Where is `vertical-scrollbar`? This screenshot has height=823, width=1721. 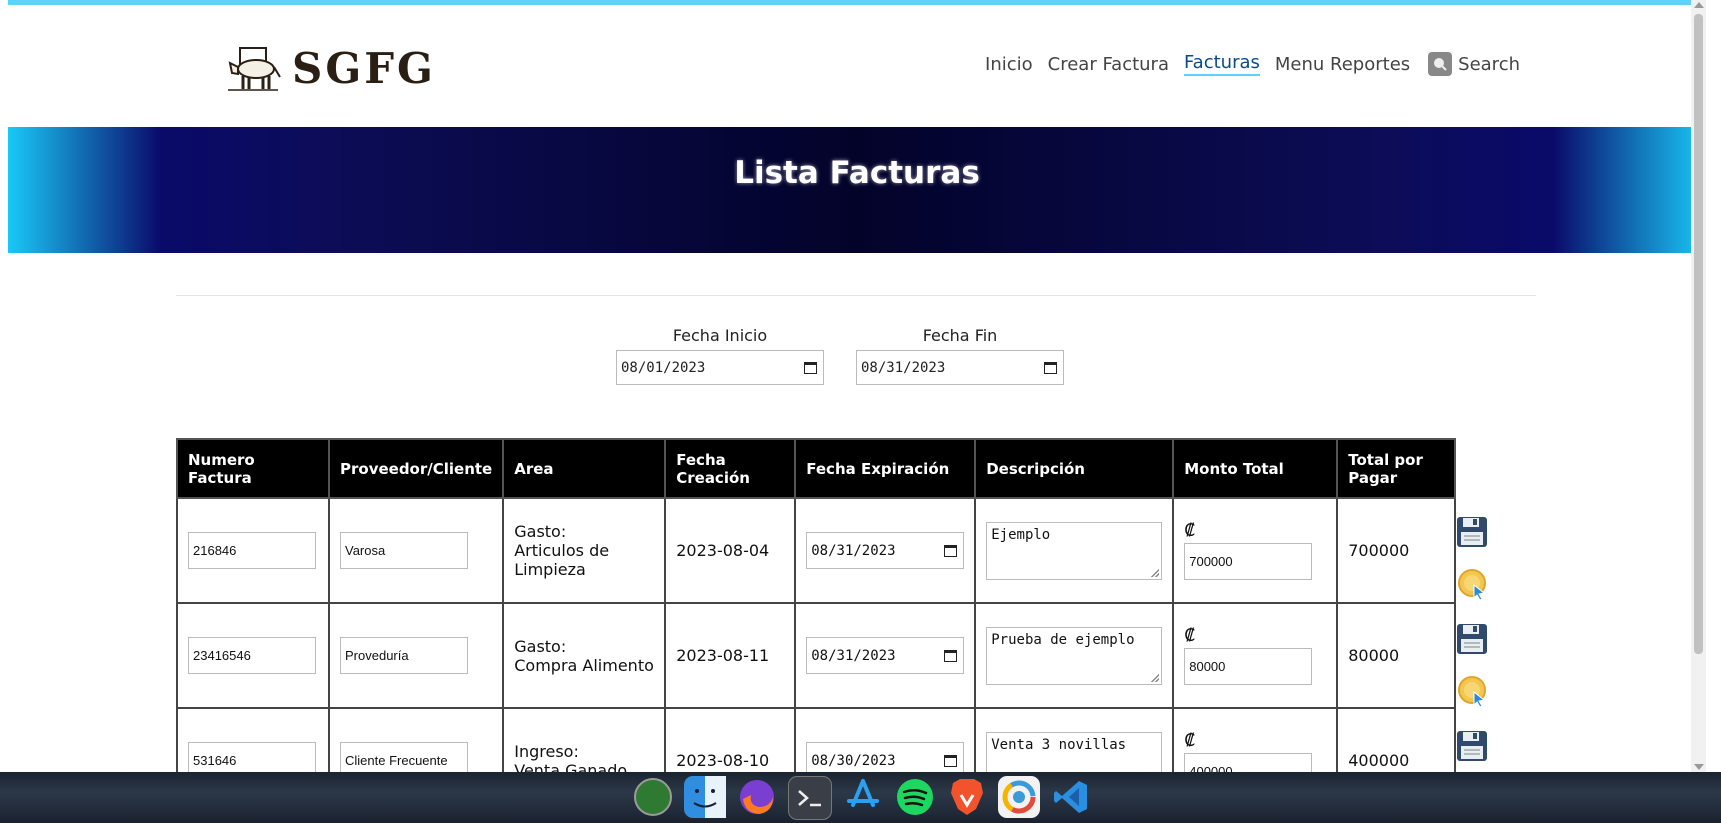
vertical-scrollbar is located at coordinates (1698, 386).